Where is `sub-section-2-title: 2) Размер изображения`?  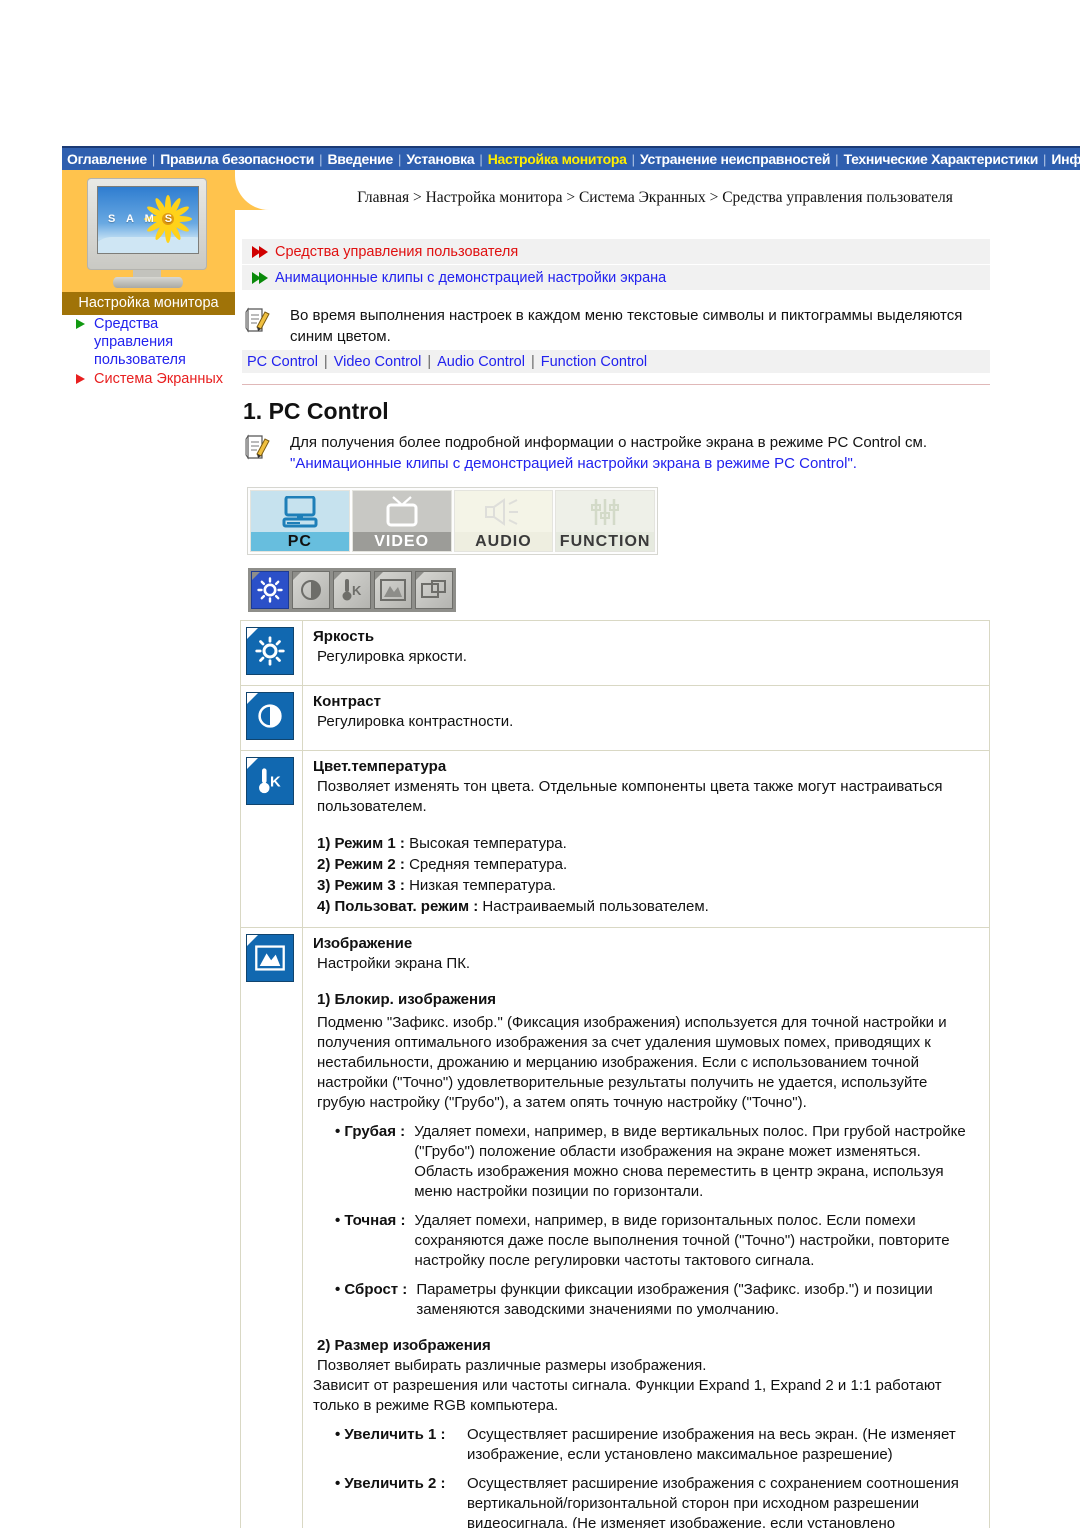
sub-section-2-title: 2) Размер изображения is located at coordinates (404, 1345).